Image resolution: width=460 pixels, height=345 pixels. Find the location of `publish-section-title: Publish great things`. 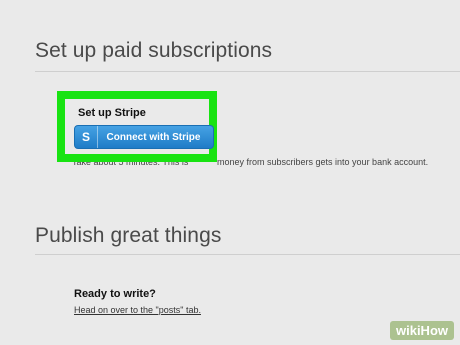

publish-section-title: Publish great things is located at coordinates (128, 235).